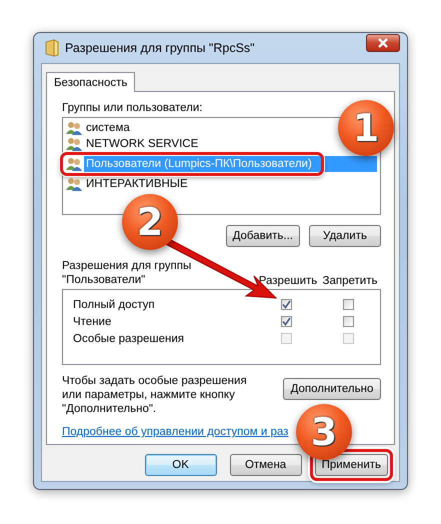  I want to click on list-item: ИНТЕРАКТИВНЫЕ, so click(137, 184).